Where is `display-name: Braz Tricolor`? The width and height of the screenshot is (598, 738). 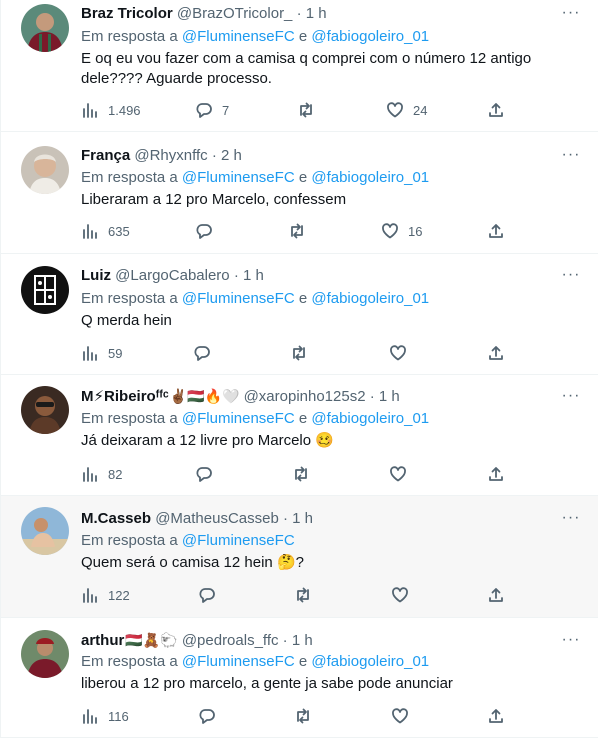
display-name: Braz Tricolor is located at coordinates (127, 13).